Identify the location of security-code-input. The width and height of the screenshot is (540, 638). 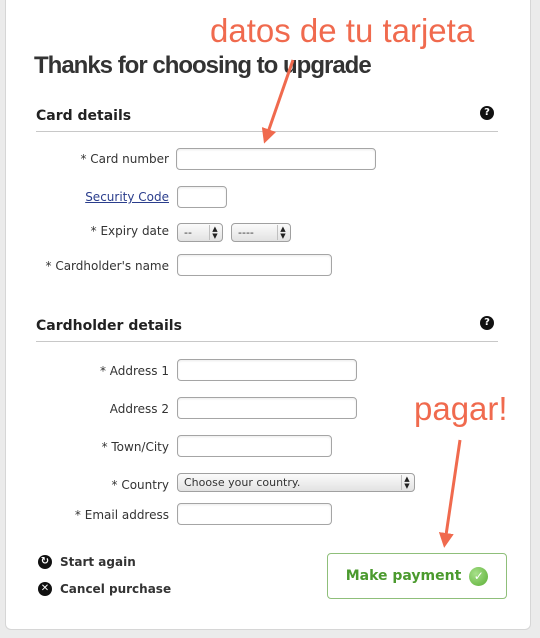
(202, 197).